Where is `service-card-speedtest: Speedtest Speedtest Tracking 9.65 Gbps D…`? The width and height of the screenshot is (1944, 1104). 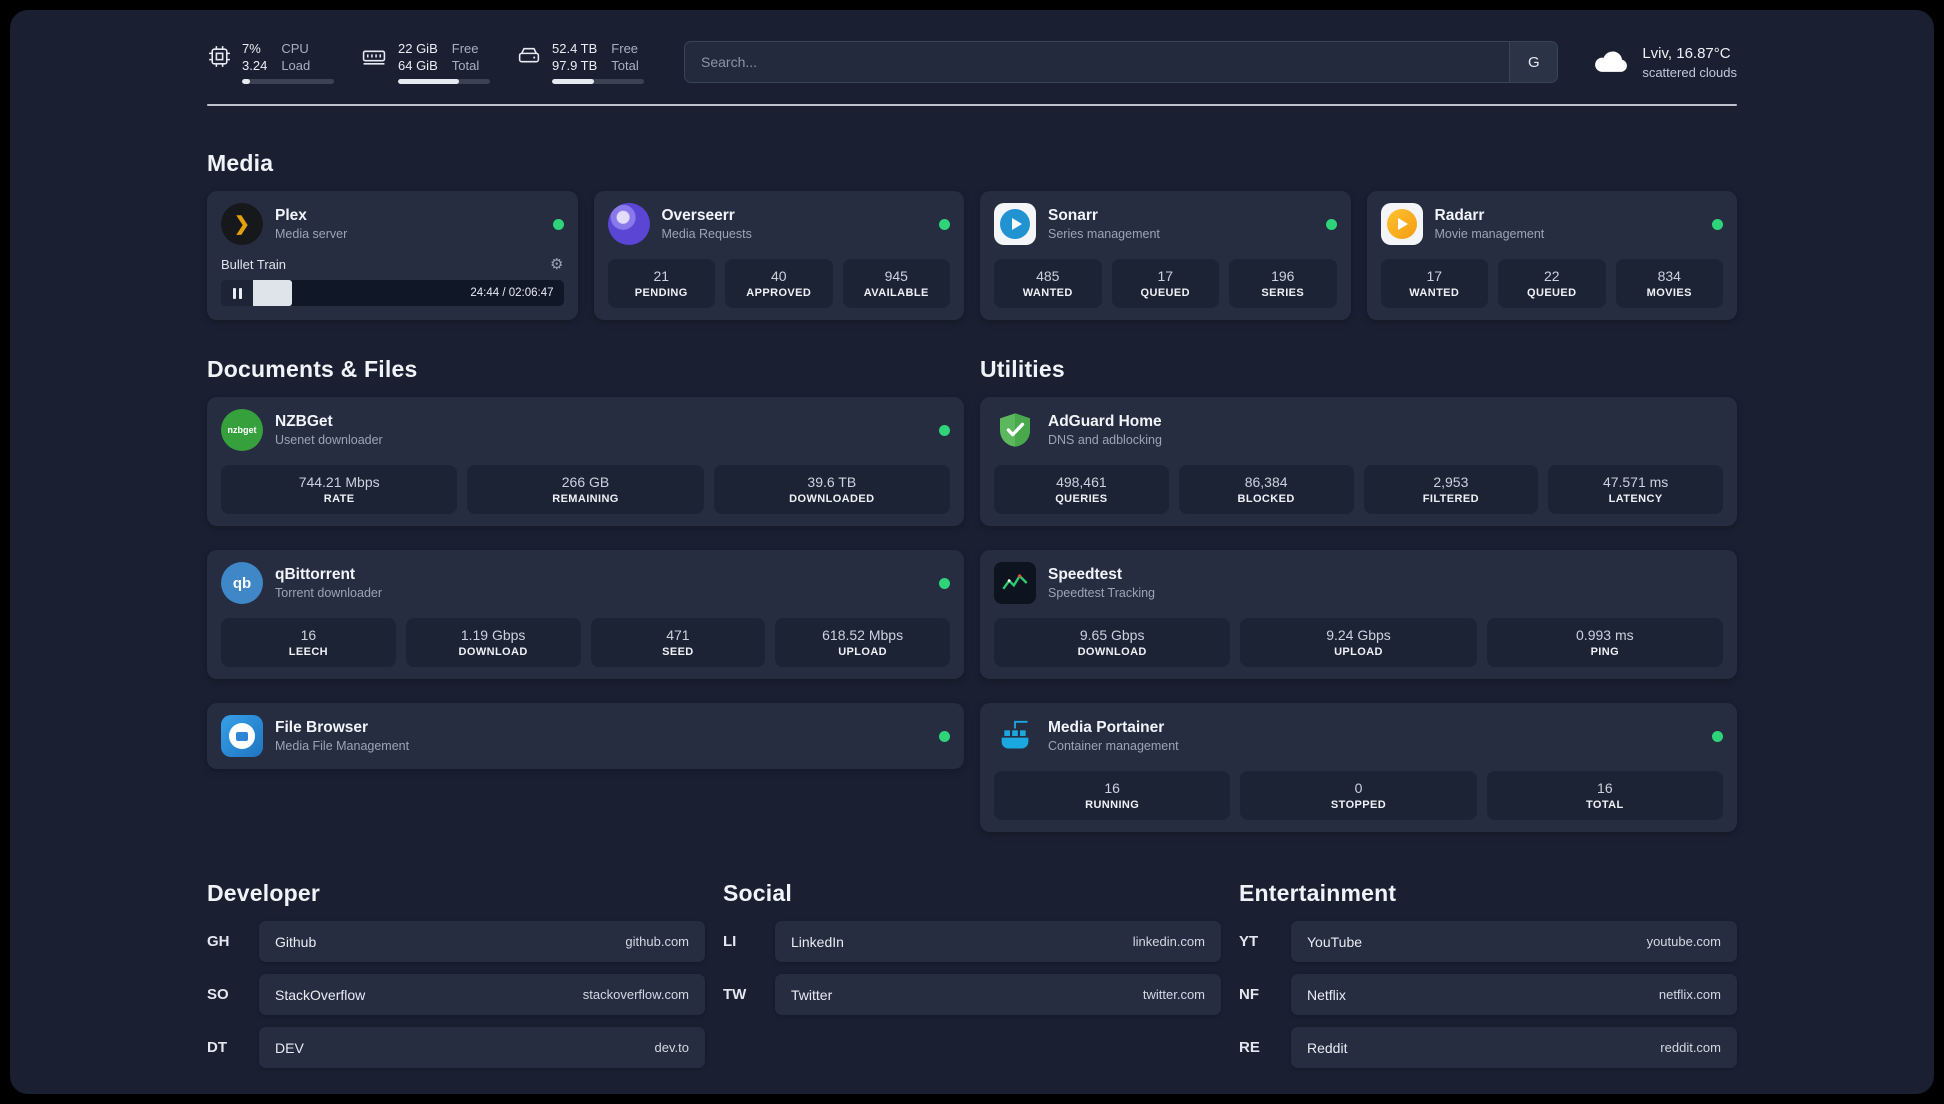 service-card-speedtest: Speedtest Speedtest Tracking 9.65 Gbps D… is located at coordinates (1358, 614).